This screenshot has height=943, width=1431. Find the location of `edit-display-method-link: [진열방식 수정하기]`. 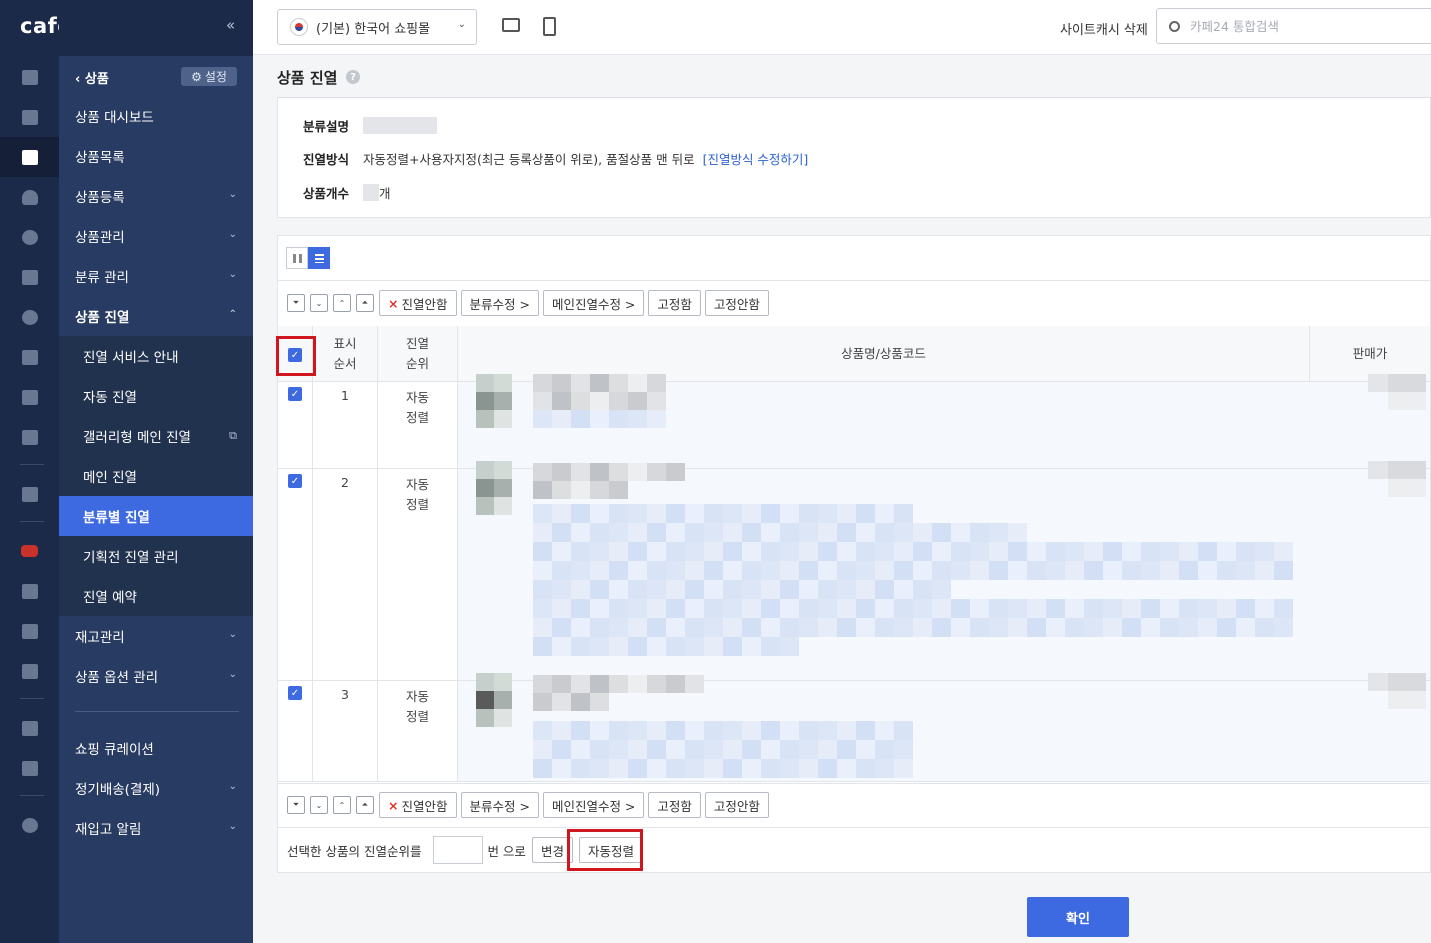

edit-display-method-link: [진열방식 수정하기] is located at coordinates (756, 158).